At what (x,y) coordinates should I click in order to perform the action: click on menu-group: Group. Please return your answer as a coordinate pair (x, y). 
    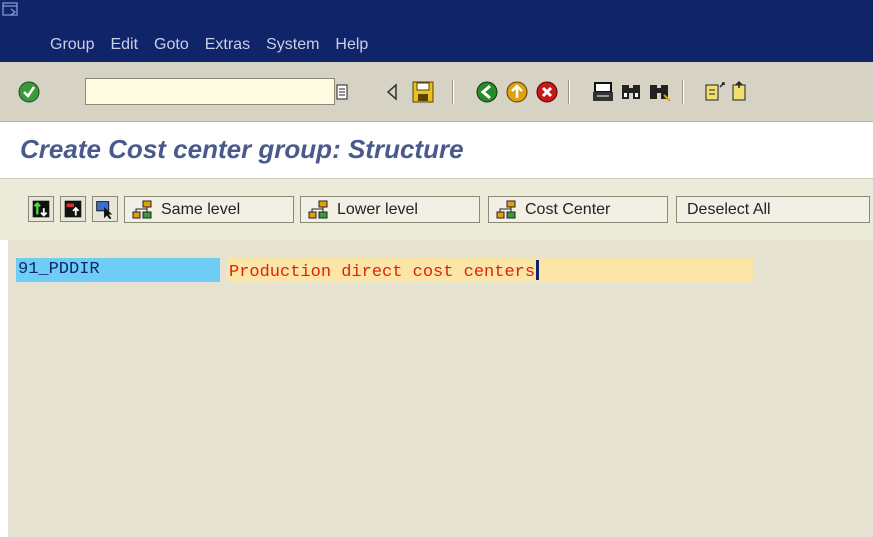
    Looking at the image, I should click on (72, 45).